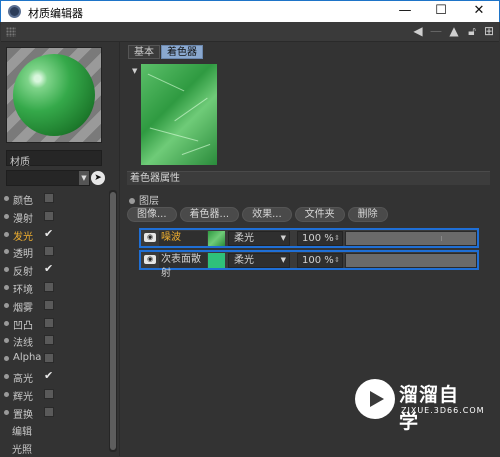  What do you see at coordinates (56, 324) in the screenshot?
I see `channel-item: 凹凸` at bounding box center [56, 324].